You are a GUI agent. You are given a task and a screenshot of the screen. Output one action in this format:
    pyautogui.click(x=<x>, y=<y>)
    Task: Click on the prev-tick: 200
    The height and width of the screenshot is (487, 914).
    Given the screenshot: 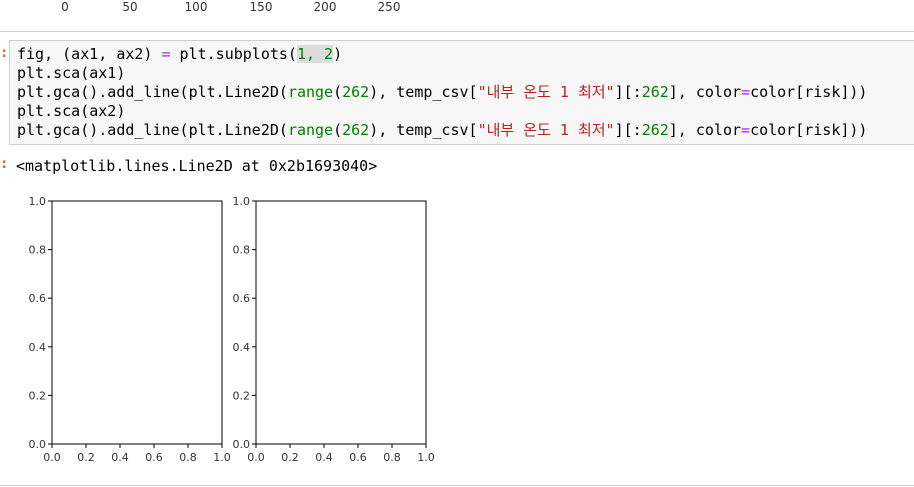 What is the action you would take?
    pyautogui.click(x=325, y=7)
    